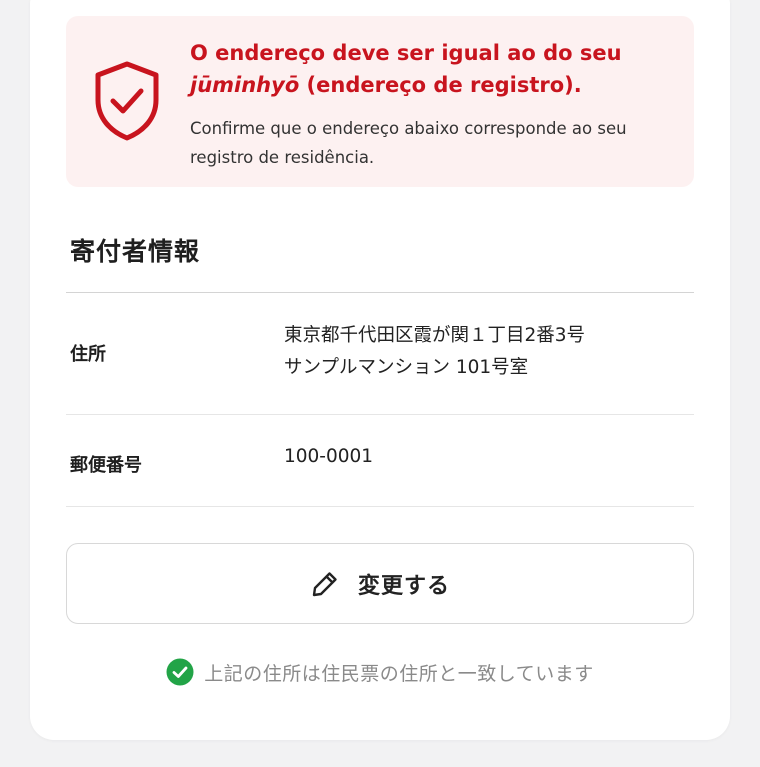 Image resolution: width=760 pixels, height=767 pixels. Describe the element at coordinates (380, 461) in the screenshot. I see `postal-code-row: 郵便番号 100-0001` at that location.